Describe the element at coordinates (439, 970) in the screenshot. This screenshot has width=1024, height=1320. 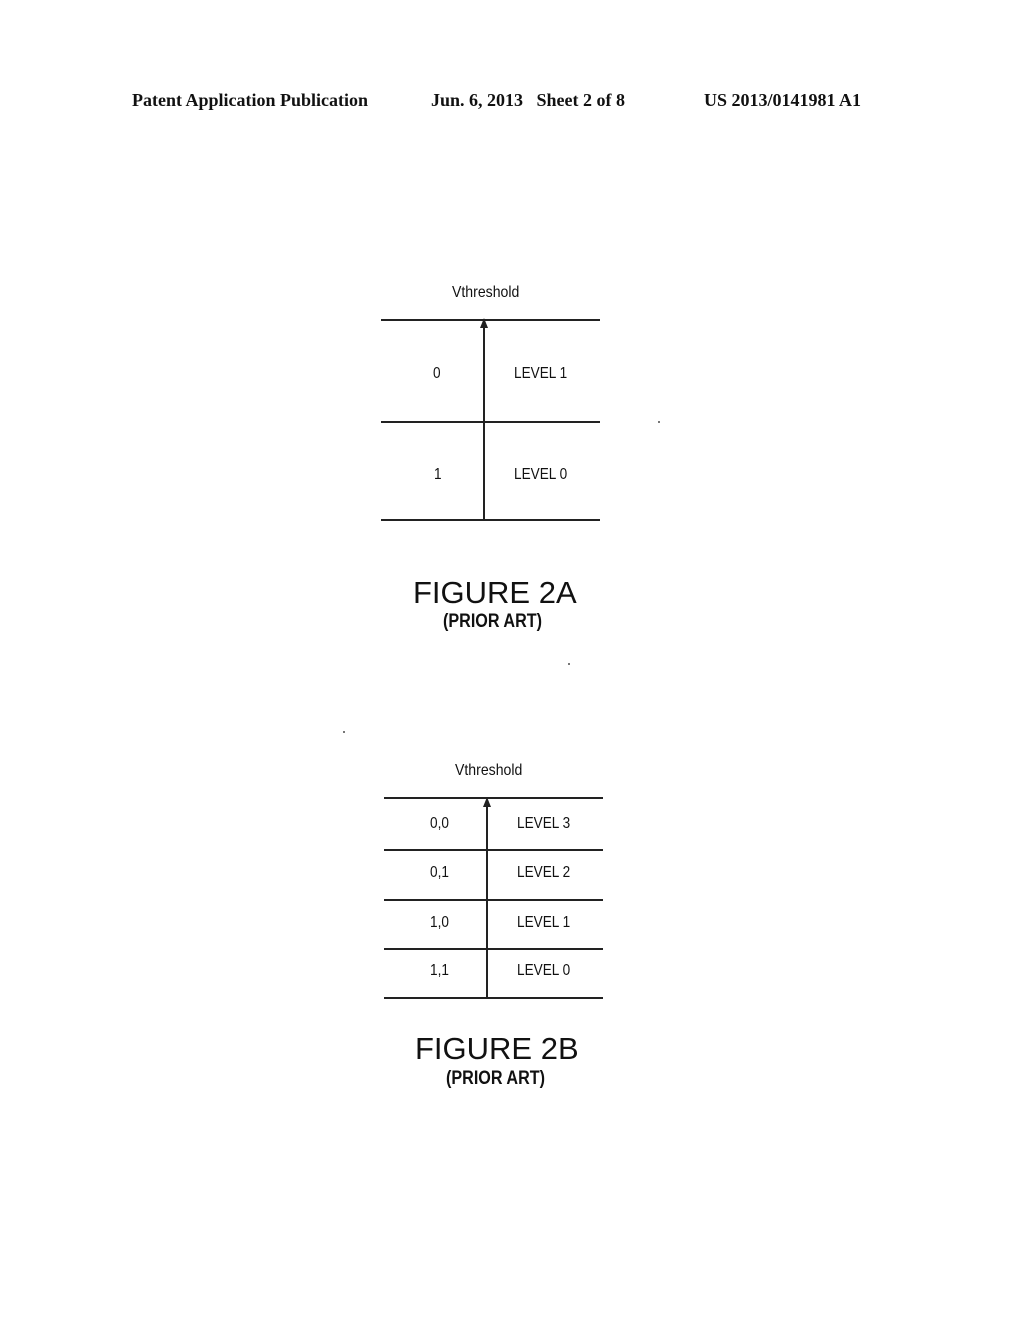
I see `bits-cell: 1,1` at that location.